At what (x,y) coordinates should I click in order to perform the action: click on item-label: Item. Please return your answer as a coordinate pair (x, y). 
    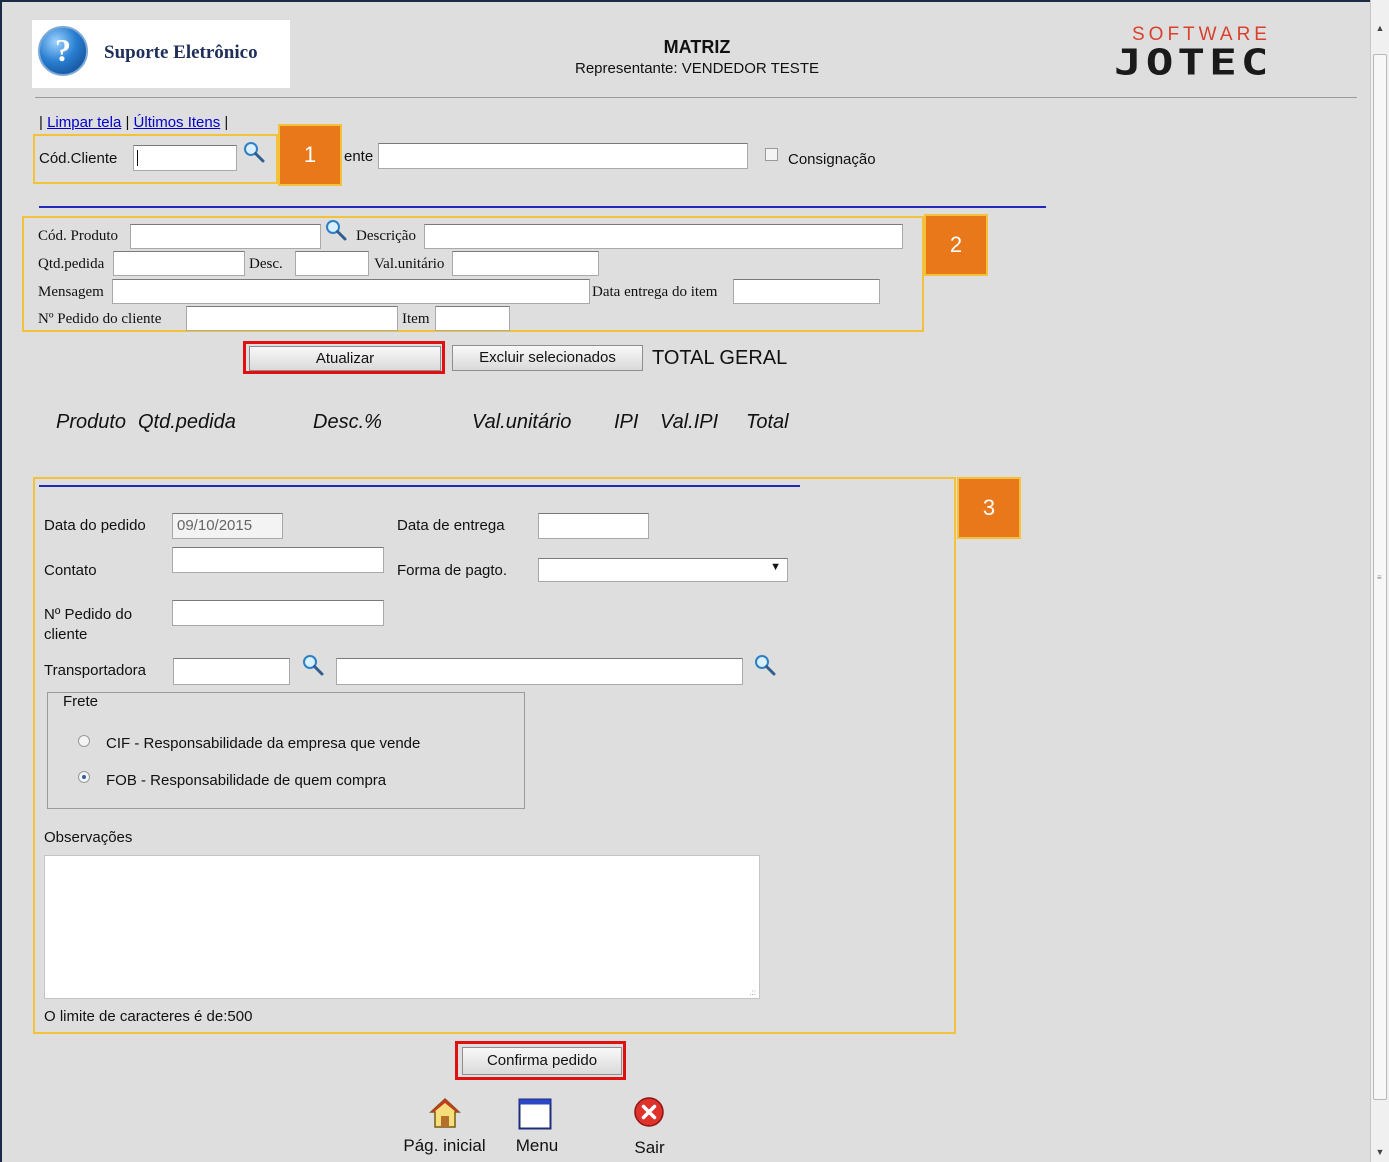
    Looking at the image, I should click on (416, 319).